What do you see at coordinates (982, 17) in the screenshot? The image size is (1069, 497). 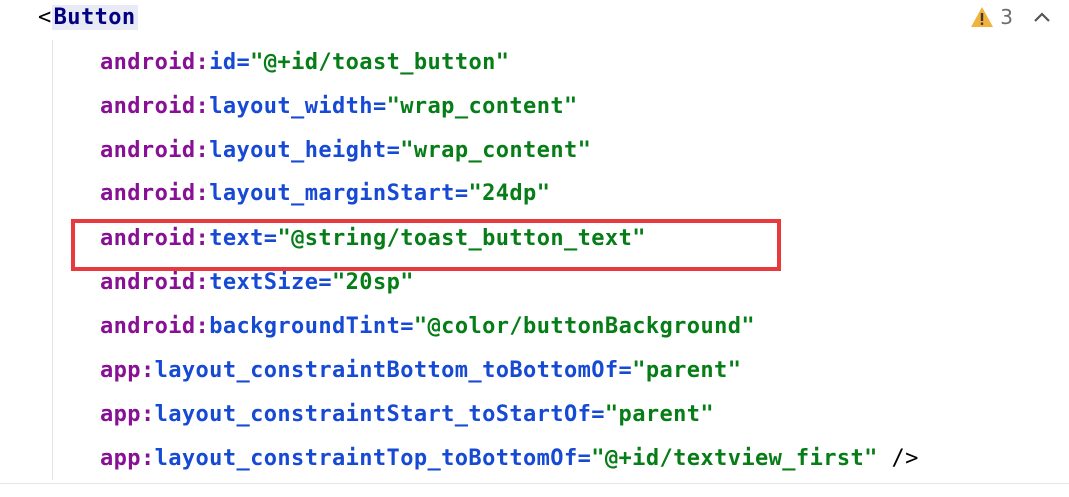 I see `warning-icon` at bounding box center [982, 17].